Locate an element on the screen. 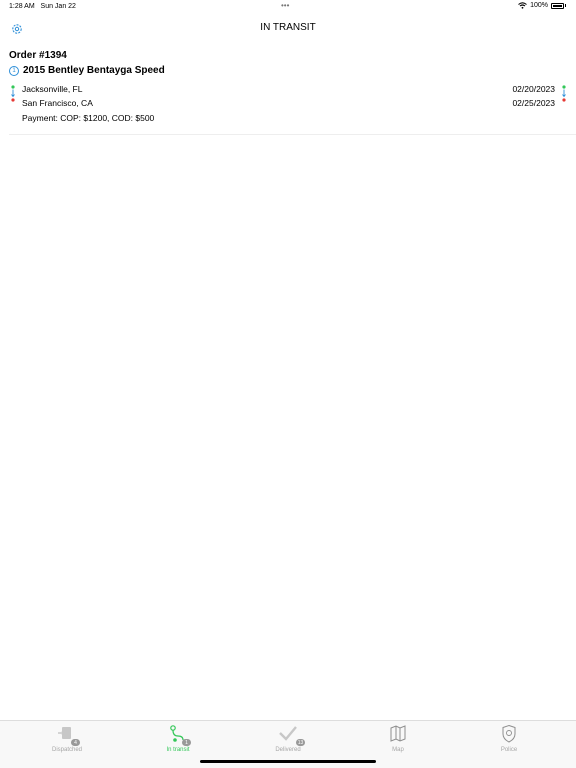  map-icon is located at coordinates (398, 734).